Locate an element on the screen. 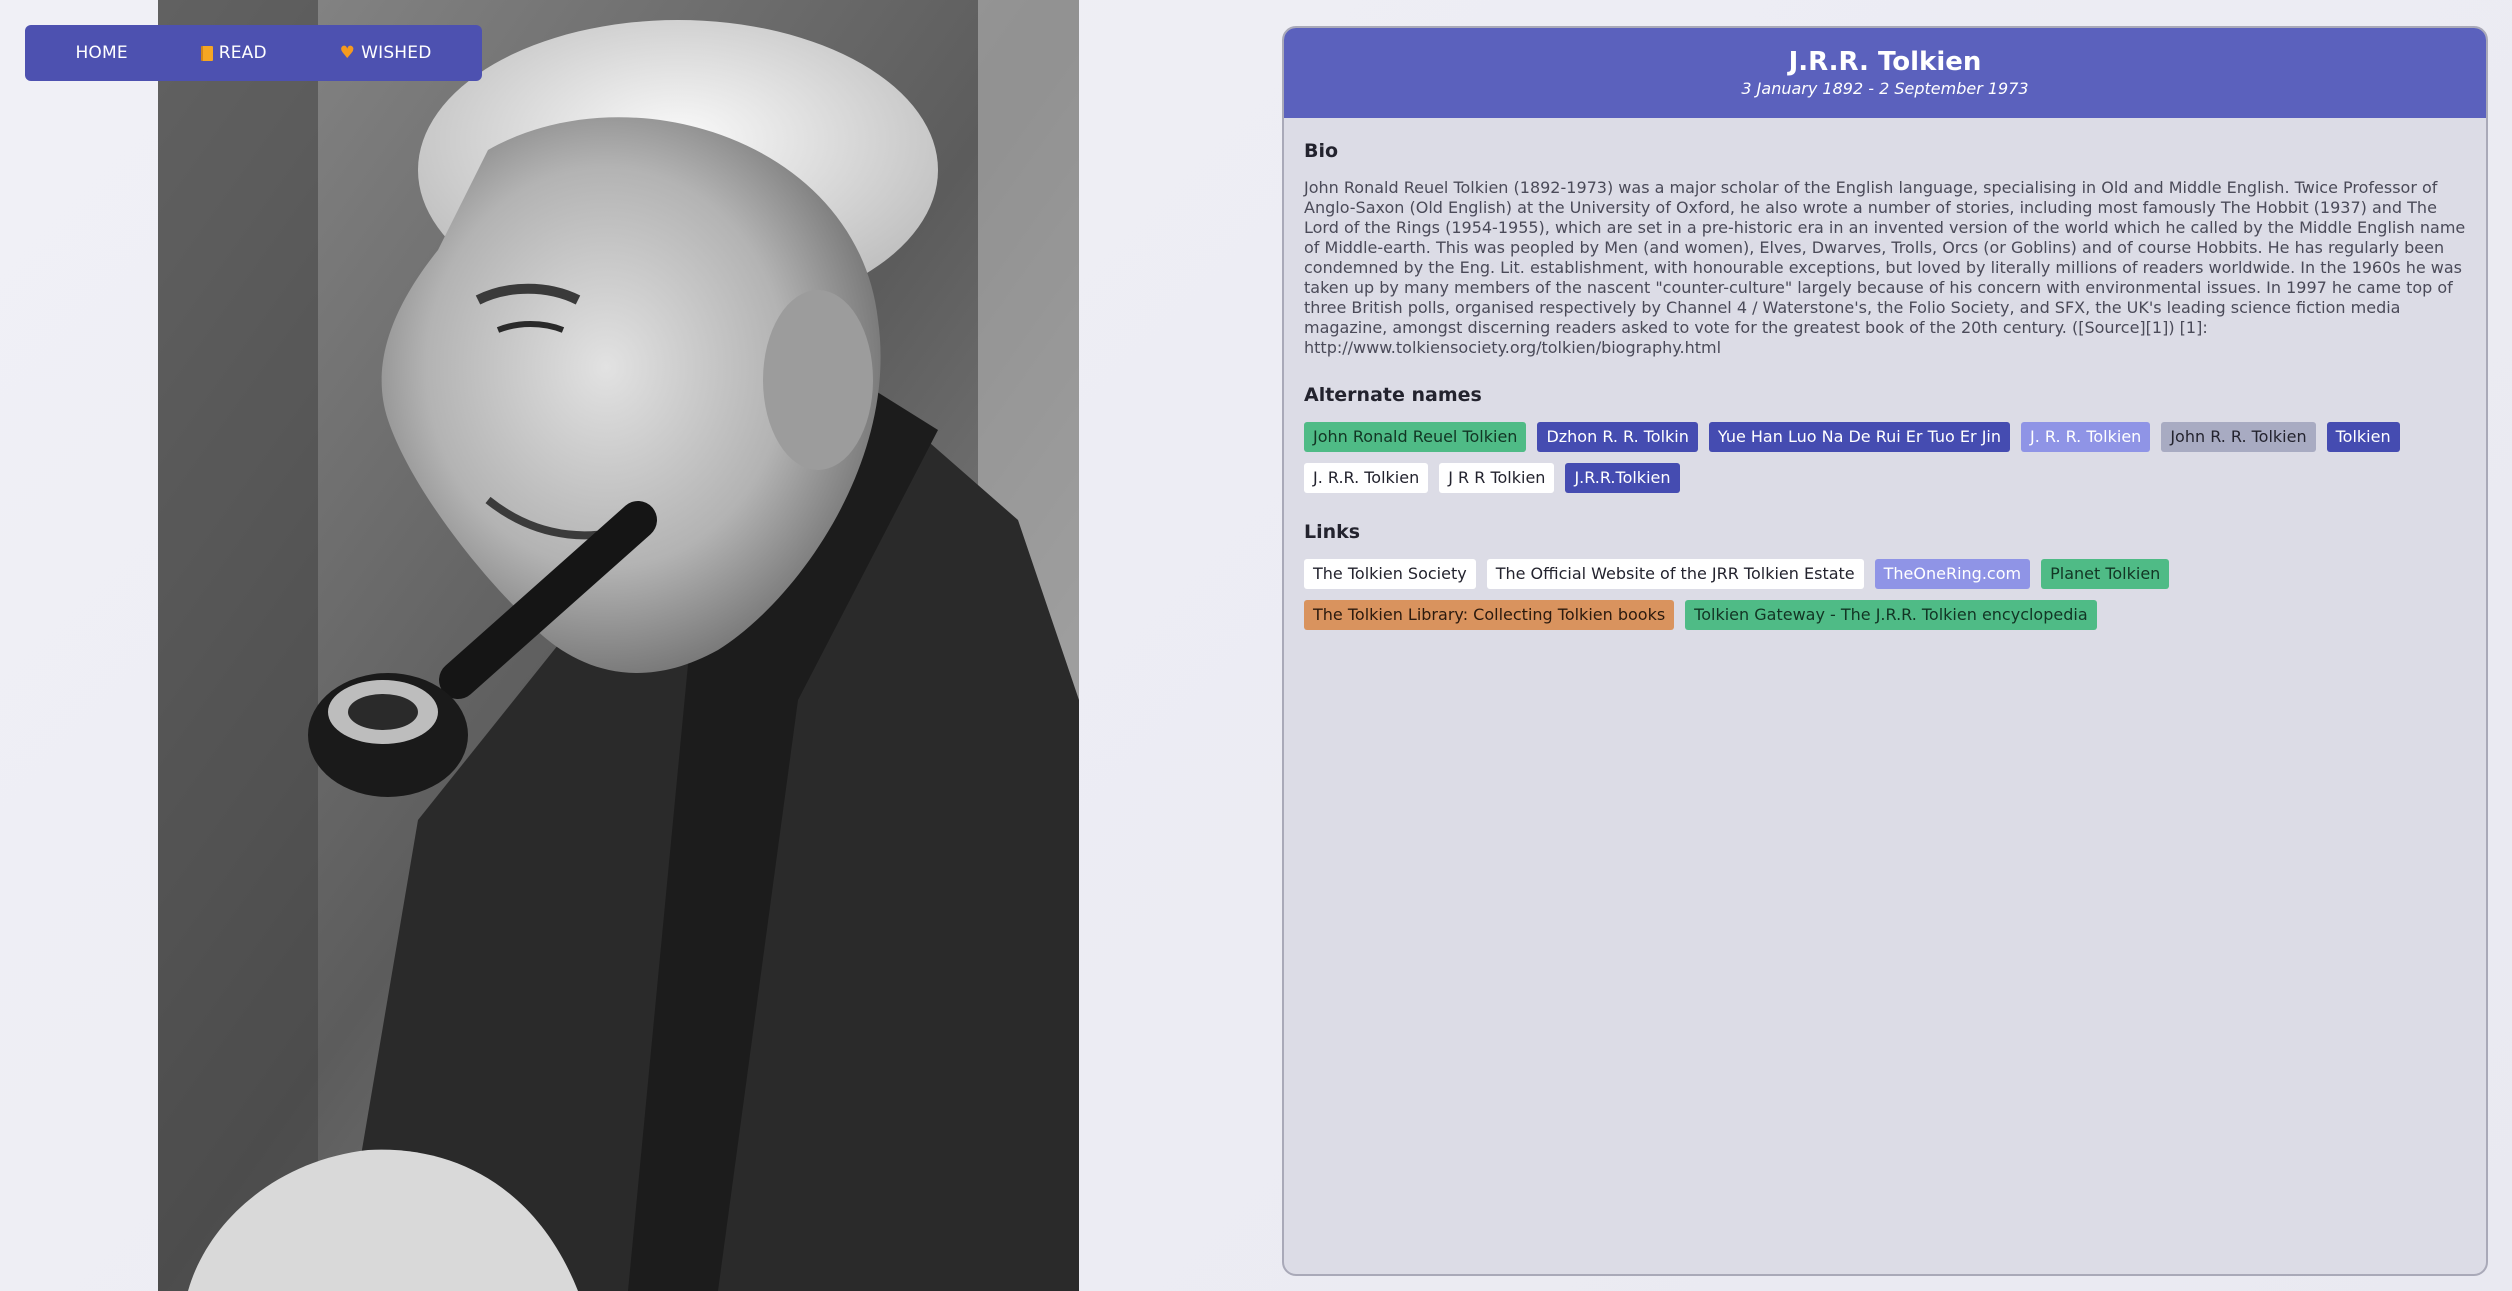 This screenshot has width=2512, height=1291. top-nav: HOME READ ♥ WISHED is located at coordinates (253, 53).